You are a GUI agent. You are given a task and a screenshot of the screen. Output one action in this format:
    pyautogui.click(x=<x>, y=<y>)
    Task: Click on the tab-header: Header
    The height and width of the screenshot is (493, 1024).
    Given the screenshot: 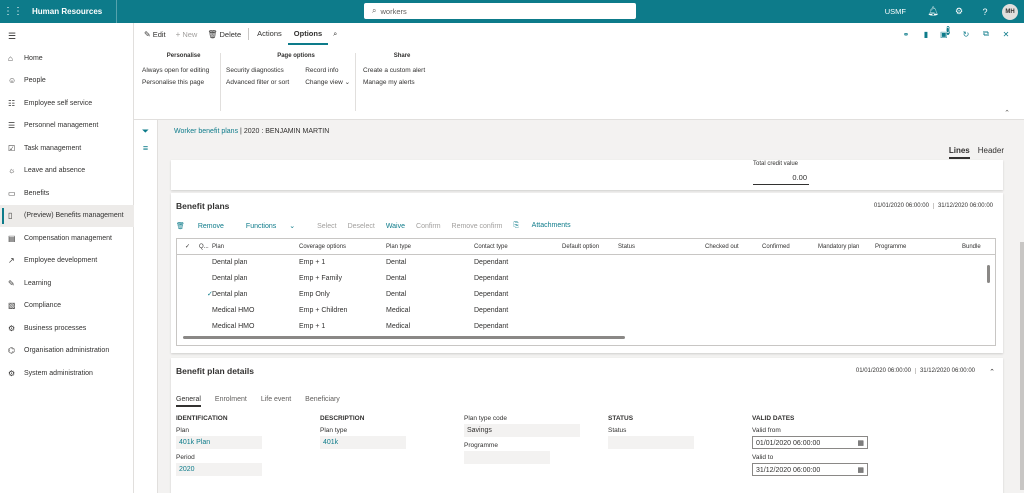 What is the action you would take?
    pyautogui.click(x=991, y=152)
    